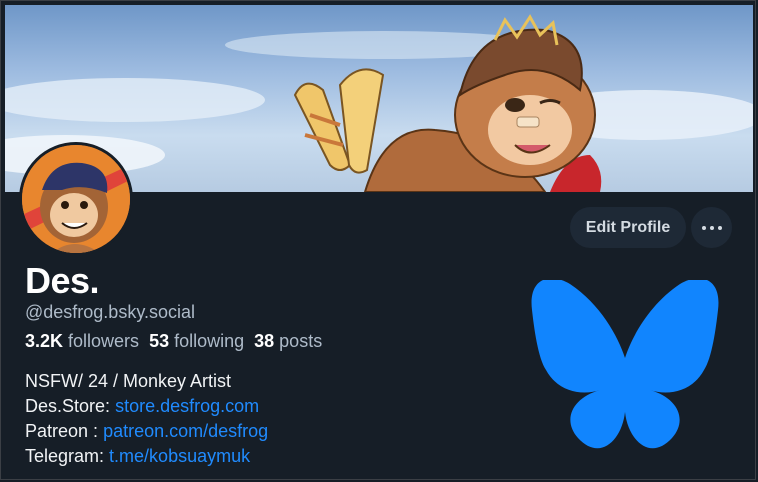  I want to click on bio-patreon-line: Patreon : patreon.com/desfrog, so click(146, 431).